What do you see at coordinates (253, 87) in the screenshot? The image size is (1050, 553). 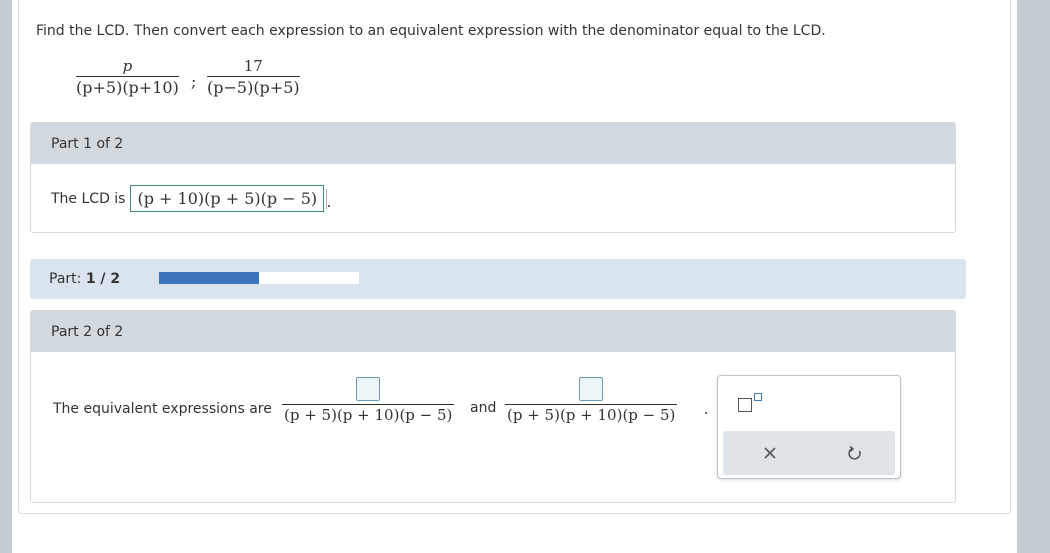 I see `expression-2-denominator: (p−5)(p+5)` at bounding box center [253, 87].